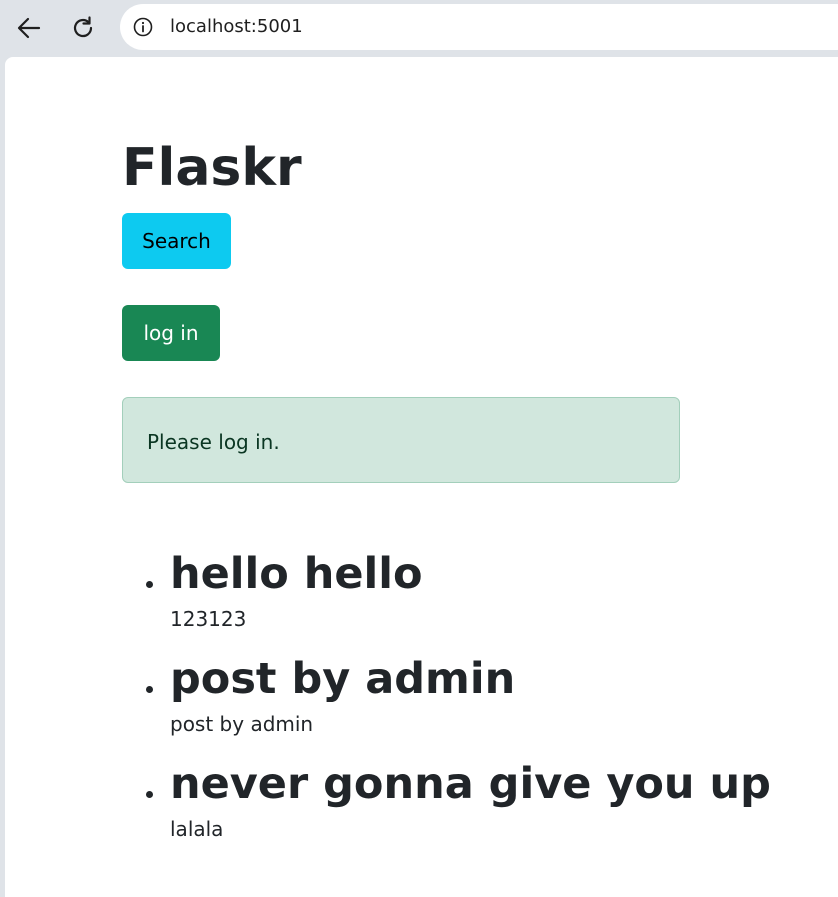  What do you see at coordinates (208, 619) in the screenshot?
I see `post-body: 123123` at bounding box center [208, 619].